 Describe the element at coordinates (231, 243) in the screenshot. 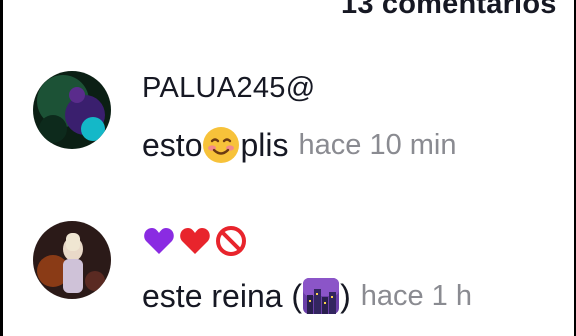

I see `prohibited-icon` at that location.